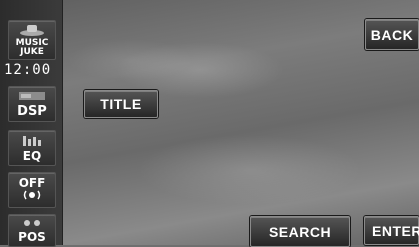  I want to click on clock: 12:00, so click(28, 70).